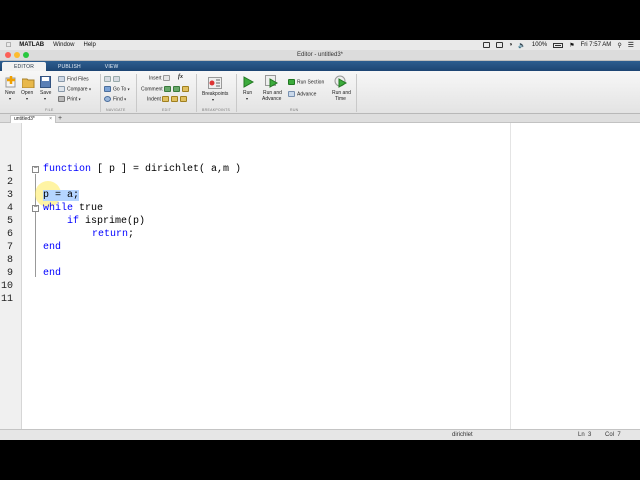 This screenshot has height=480, width=640. I want to click on code-line-7: end, so click(52, 247).